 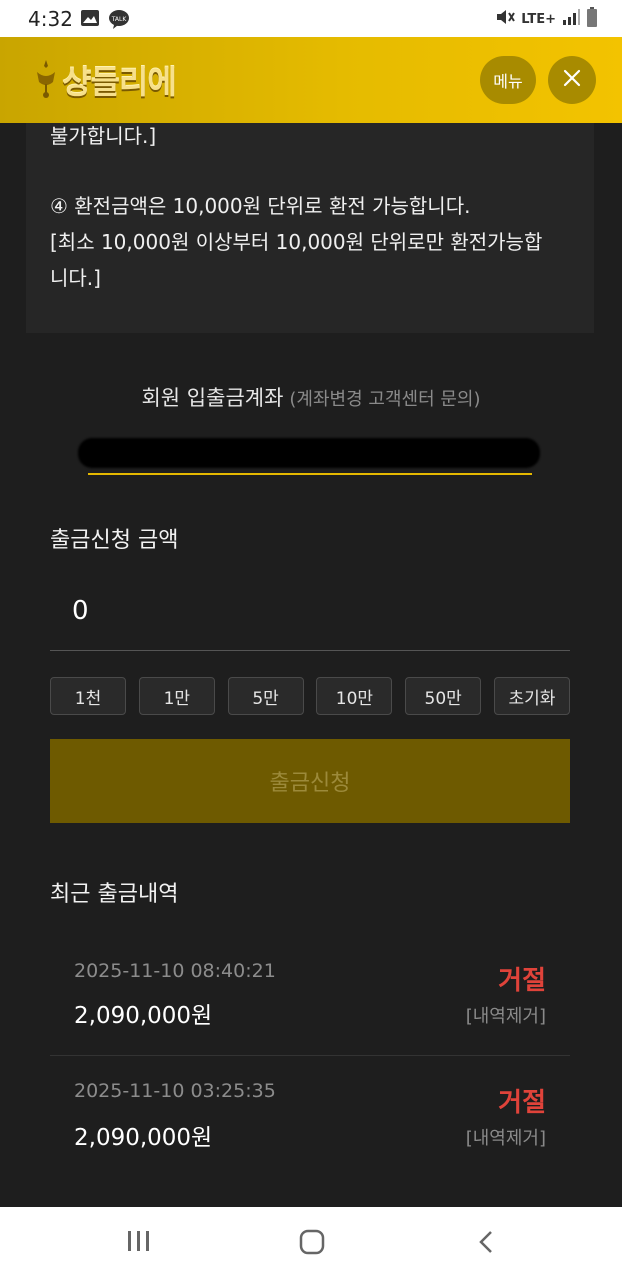 I want to click on close-icon, so click(x=572, y=80).